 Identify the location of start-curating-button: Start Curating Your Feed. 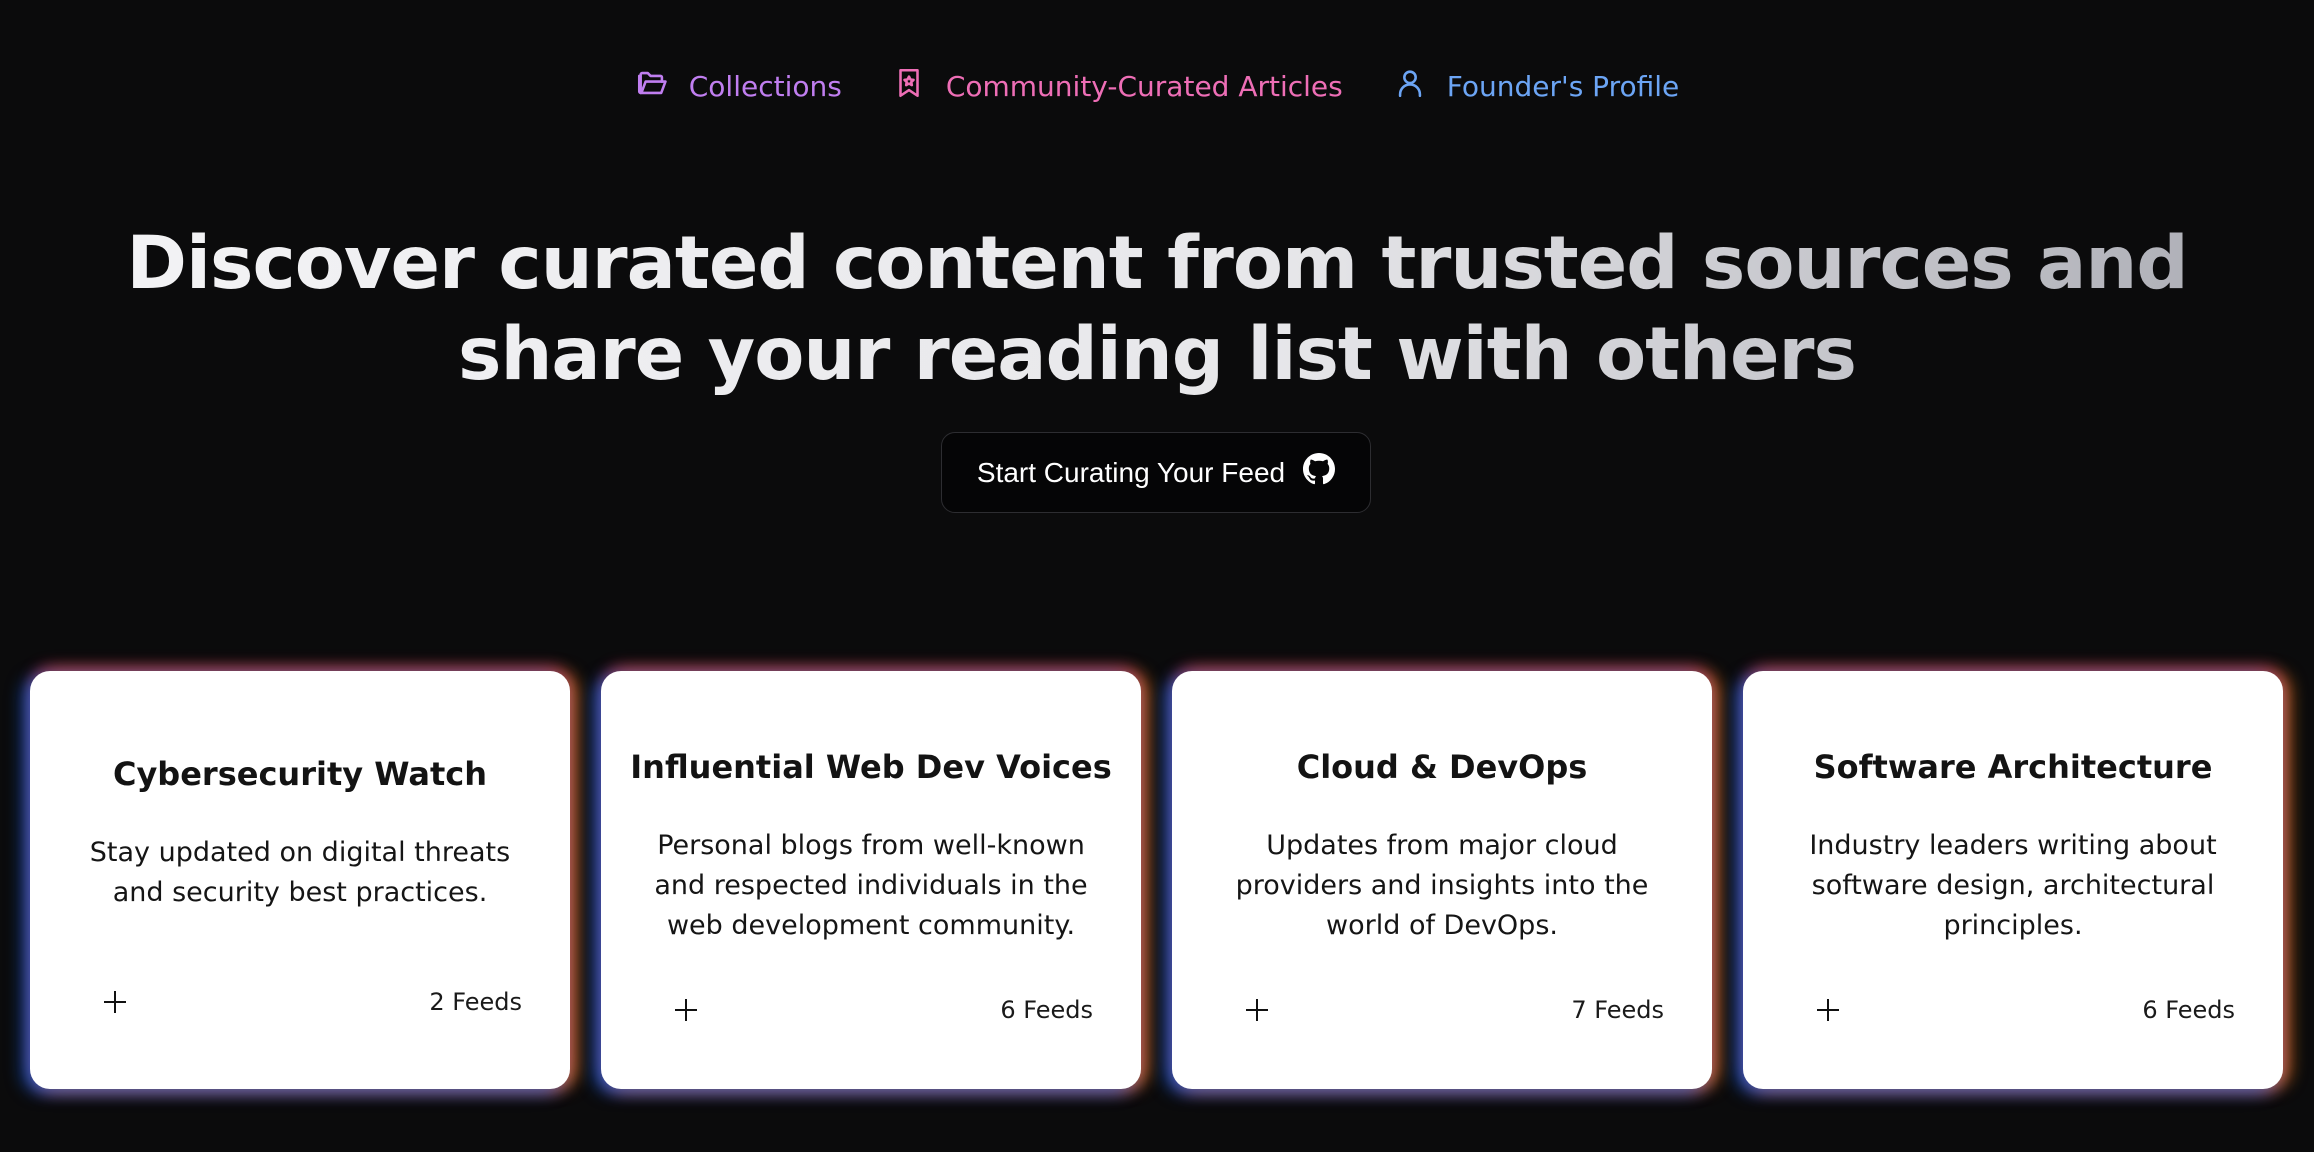
(1156, 472).